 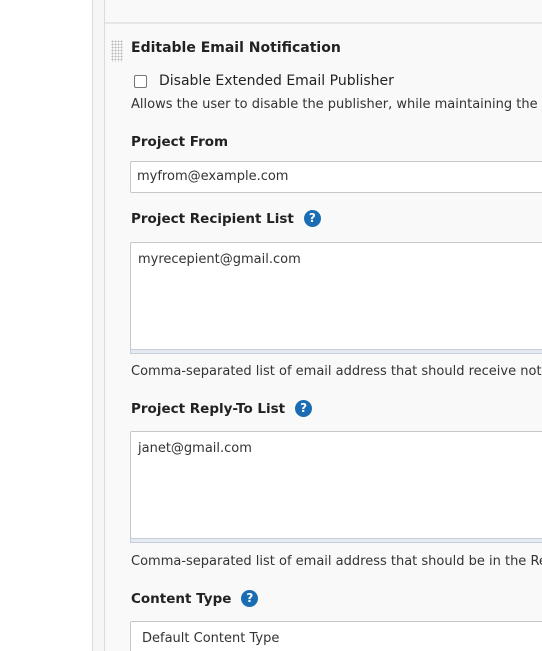 What do you see at coordinates (236, 48) in the screenshot?
I see `section-title: Editable Email Notification` at bounding box center [236, 48].